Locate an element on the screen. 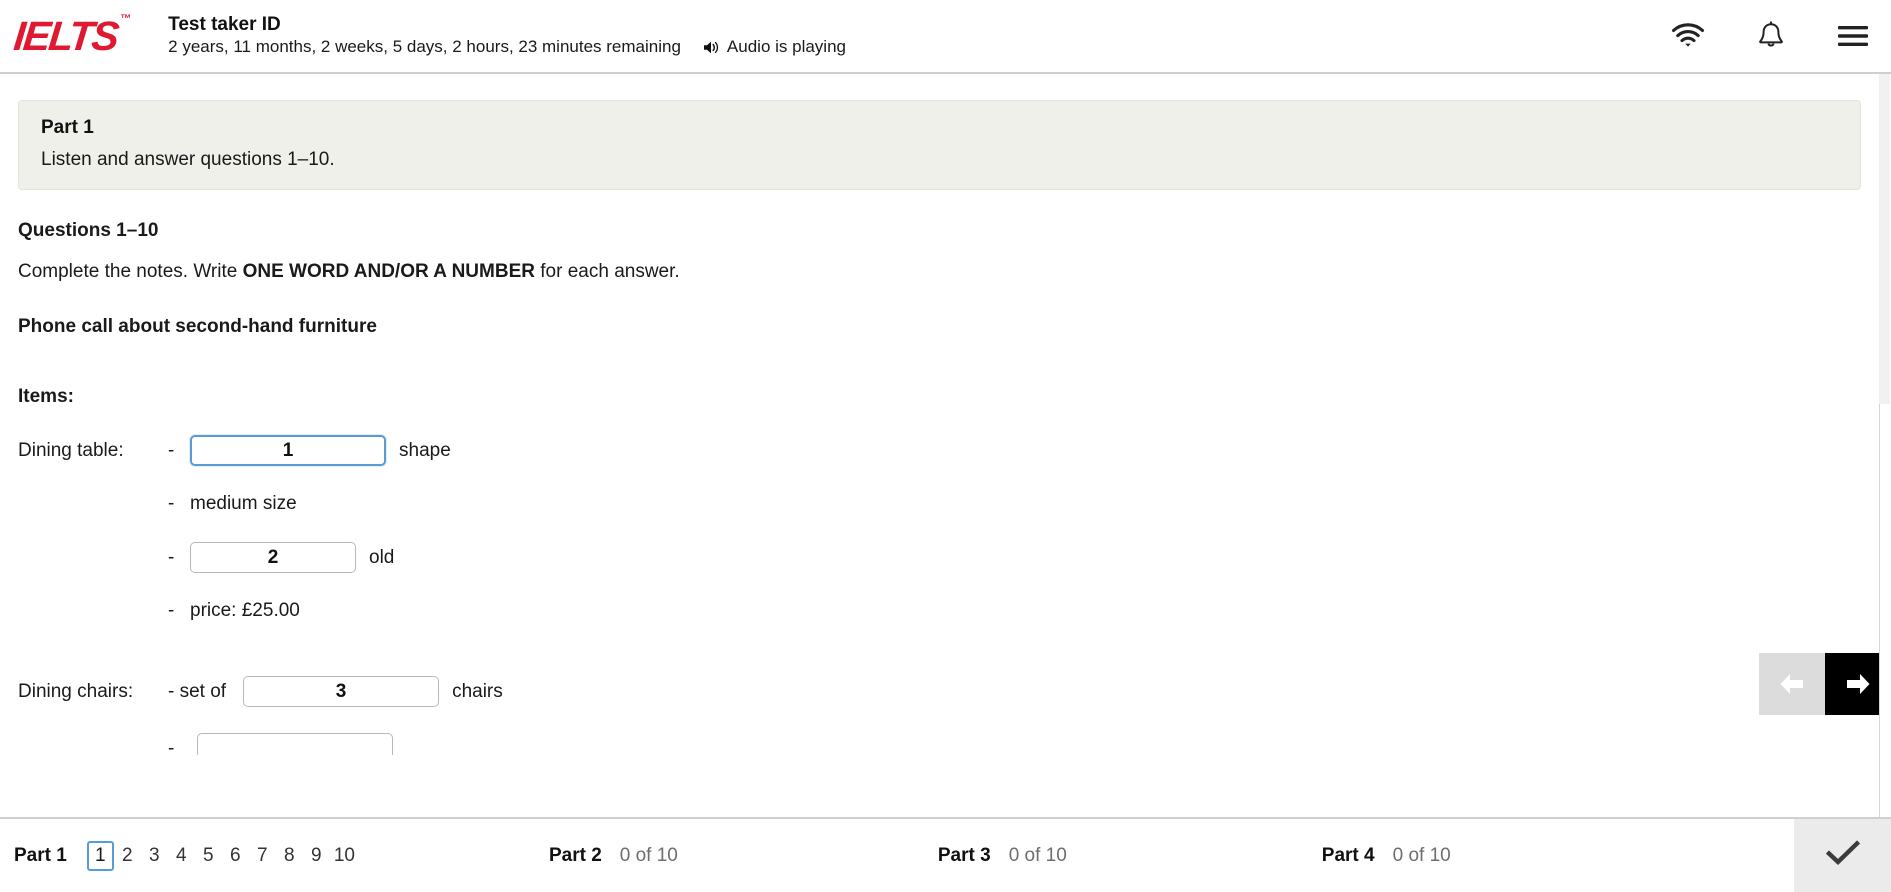 The width and height of the screenshot is (1891, 892). question-number-1: 1 is located at coordinates (100, 855).